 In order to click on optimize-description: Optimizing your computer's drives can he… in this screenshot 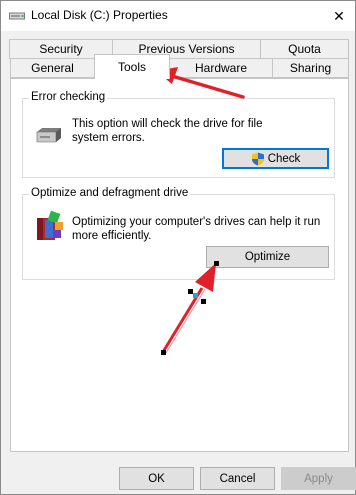, I will do `click(196, 229)`.